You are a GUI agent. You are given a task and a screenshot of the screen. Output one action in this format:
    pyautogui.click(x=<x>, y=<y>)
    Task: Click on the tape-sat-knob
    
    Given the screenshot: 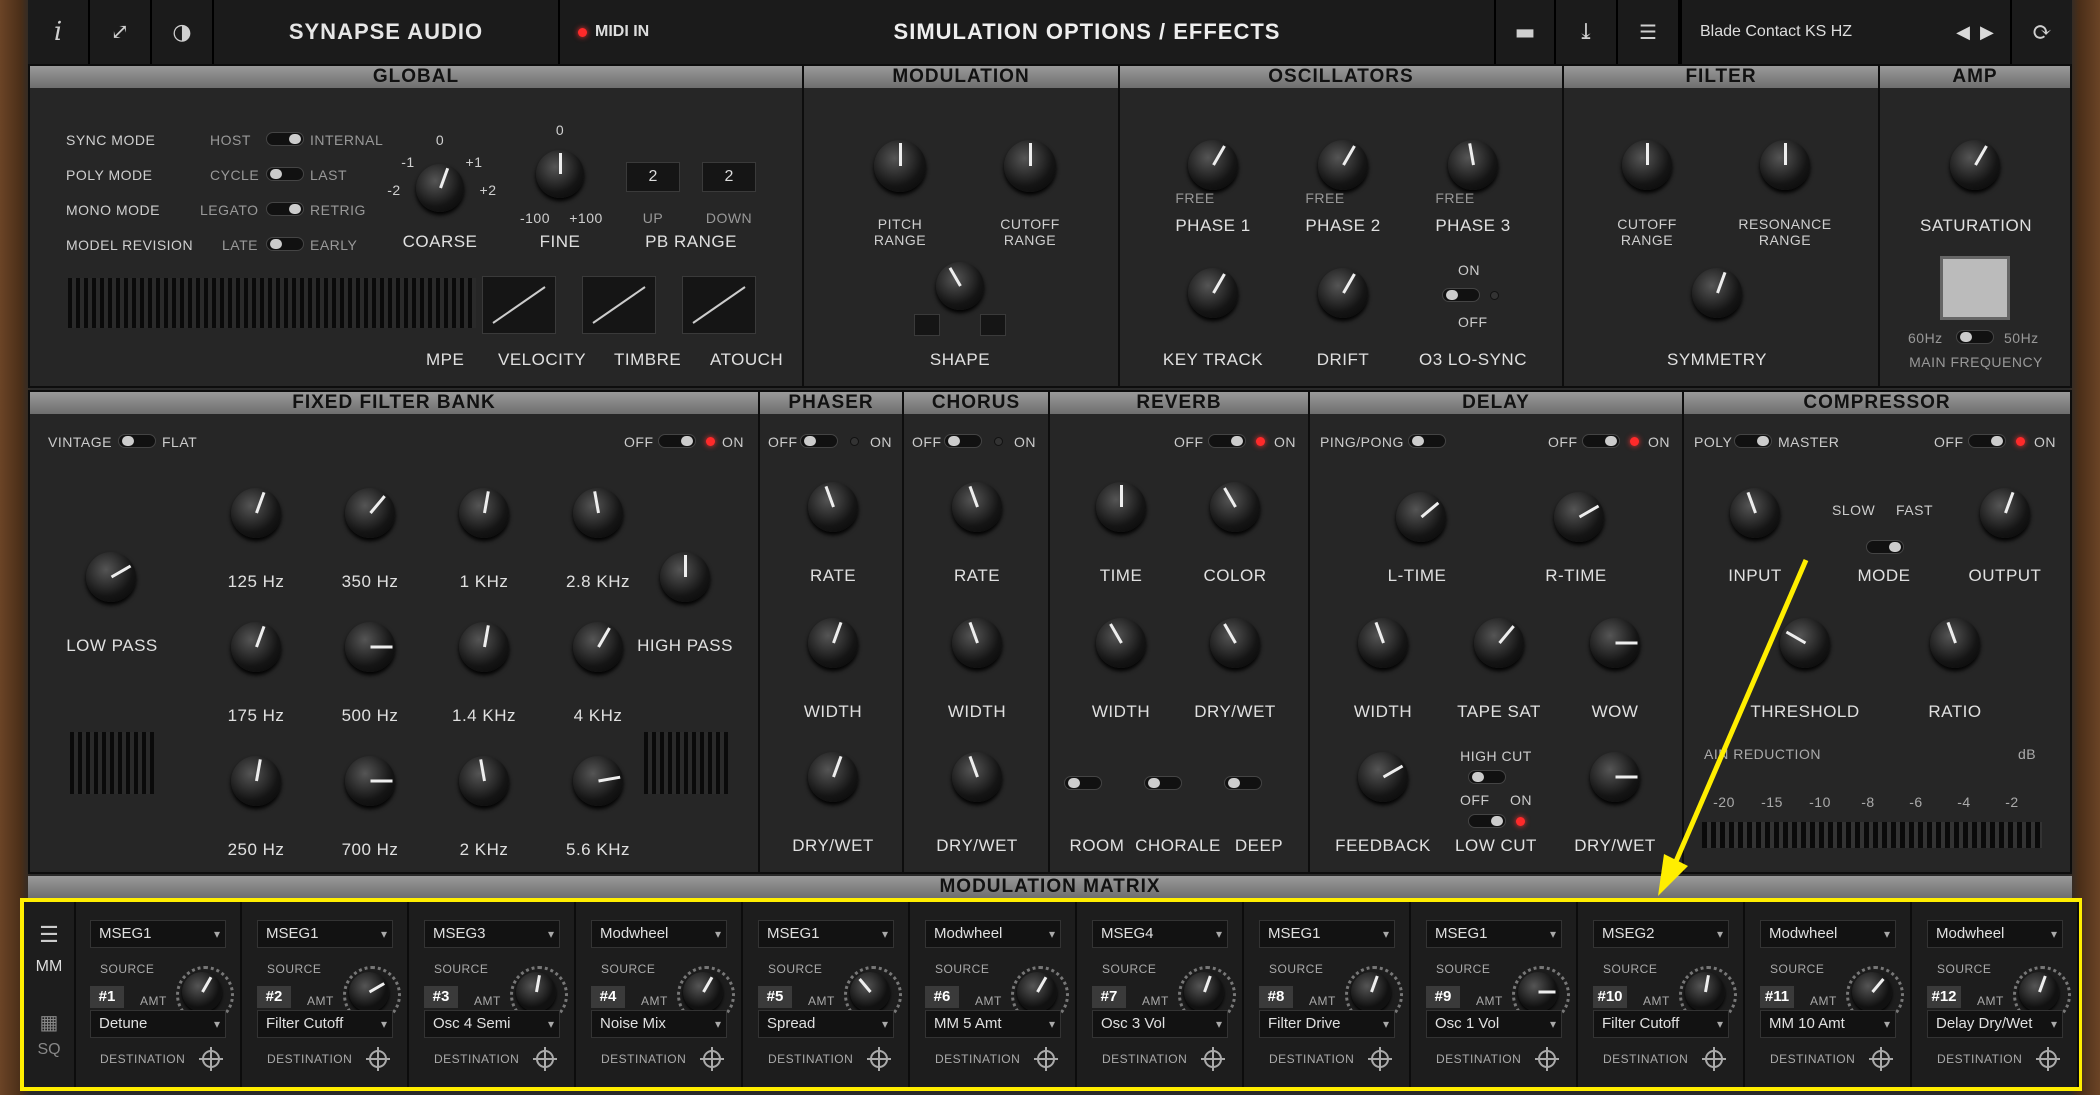 What is the action you would take?
    pyautogui.click(x=1499, y=643)
    